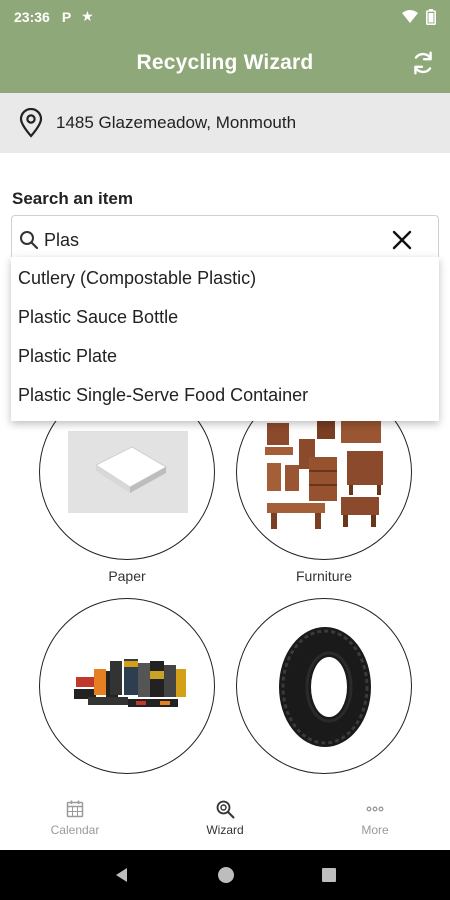  Describe the element at coordinates (375, 830) in the screenshot. I see `nav-more-label: More` at that location.